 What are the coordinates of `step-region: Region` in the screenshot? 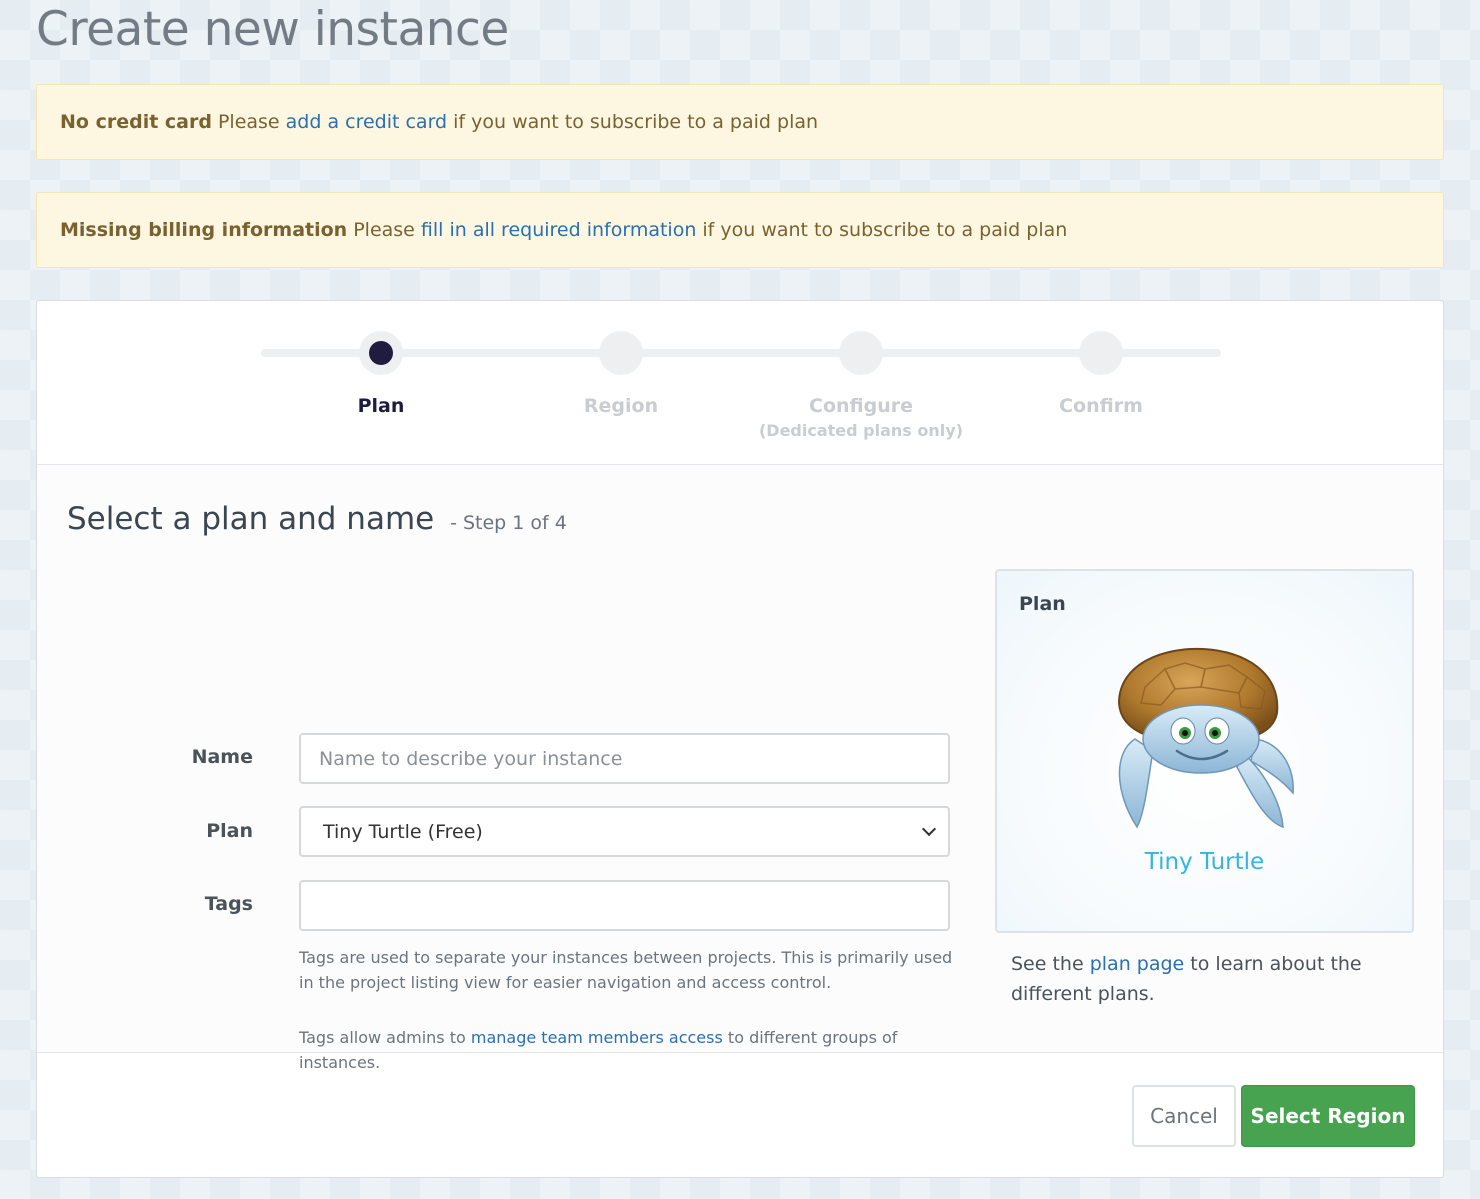 It's located at (621, 374).